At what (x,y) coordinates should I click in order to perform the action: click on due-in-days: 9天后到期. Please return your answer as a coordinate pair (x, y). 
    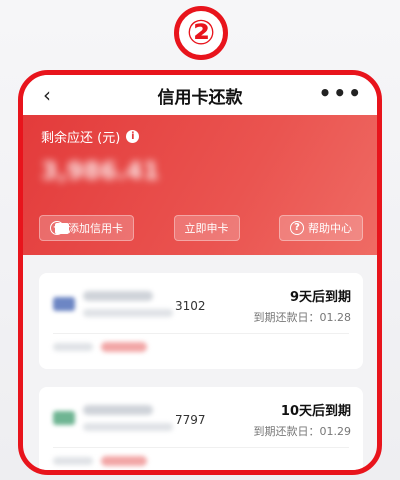
    Looking at the image, I should click on (320, 297).